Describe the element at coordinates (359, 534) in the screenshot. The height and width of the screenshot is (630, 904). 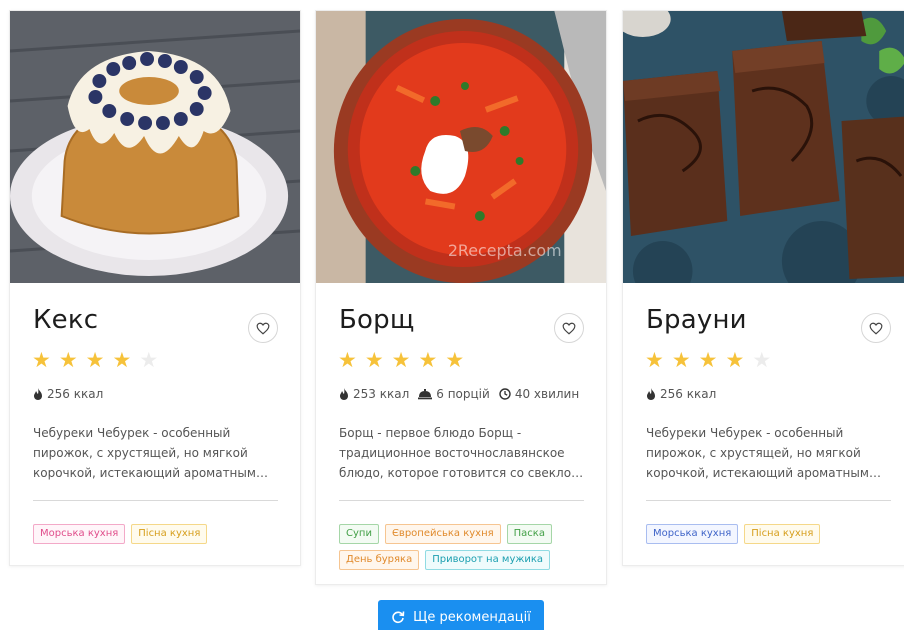
I see `tag: Супи` at that location.